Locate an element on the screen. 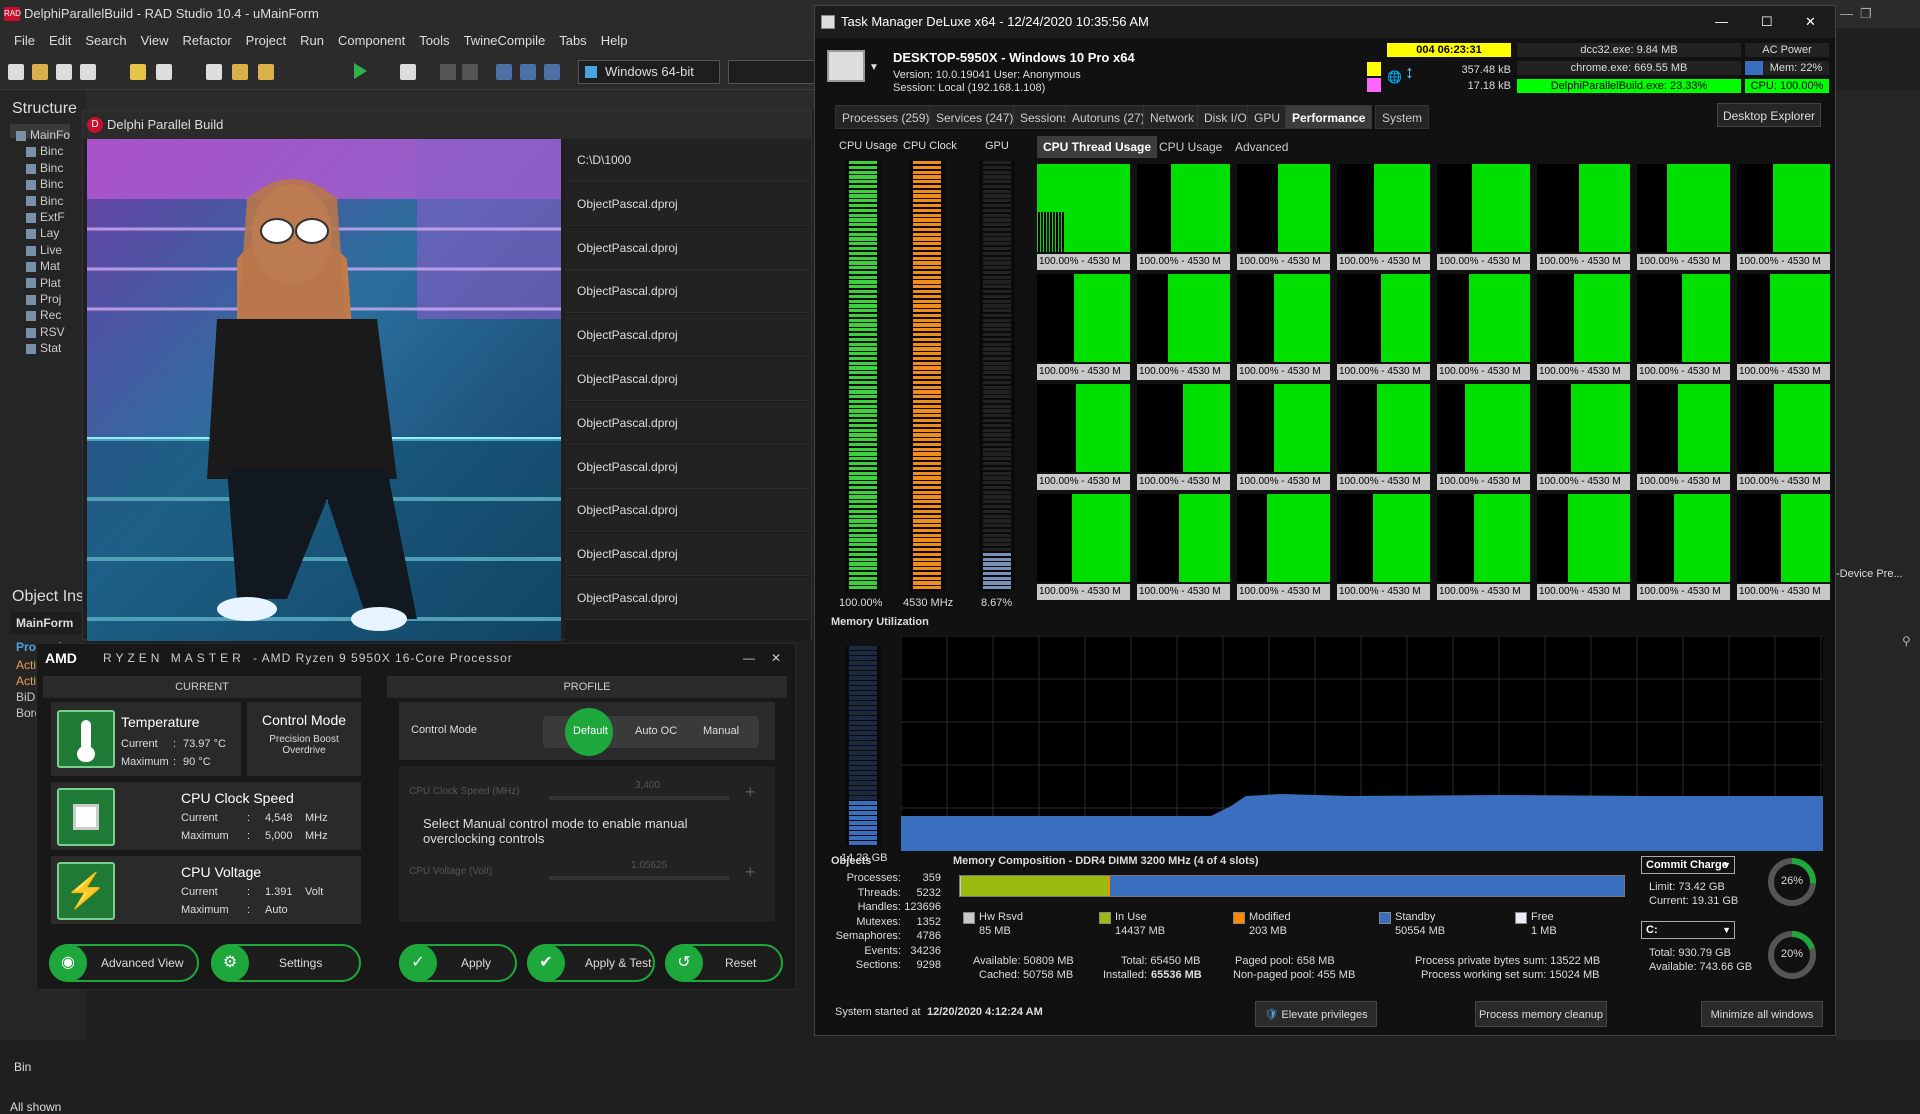 This screenshot has height=1114, width=1920. menu-item-file: File is located at coordinates (24, 41).